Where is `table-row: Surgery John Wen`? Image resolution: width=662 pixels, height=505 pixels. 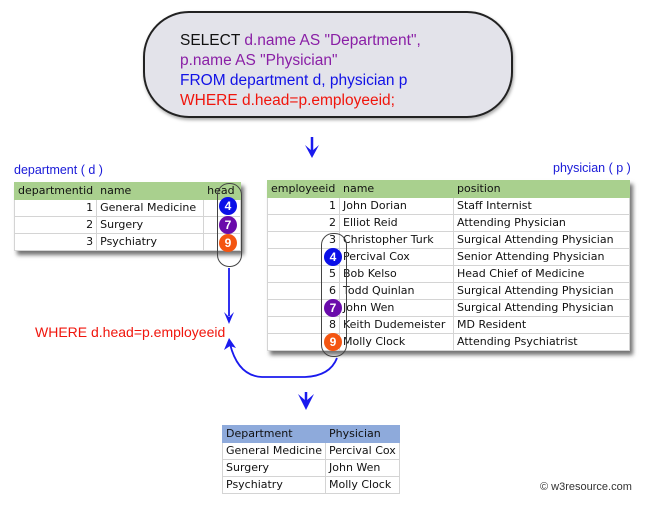
table-row: Surgery John Wen is located at coordinates (311, 468).